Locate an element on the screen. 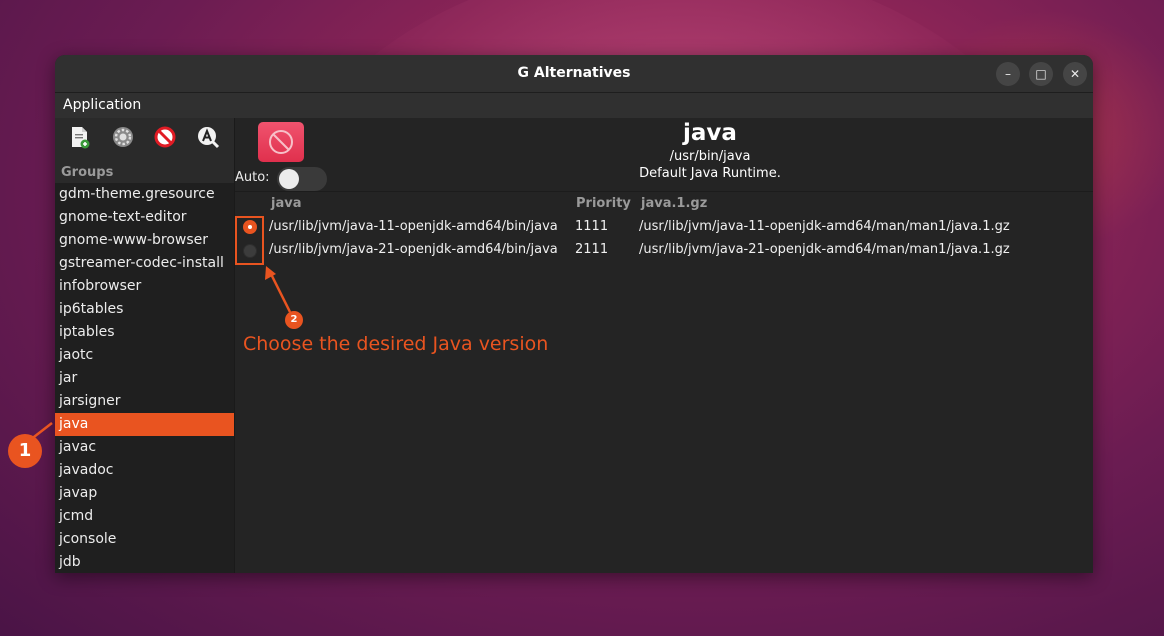 The height and width of the screenshot is (636, 1164). maximize-button: □ is located at coordinates (1041, 74).